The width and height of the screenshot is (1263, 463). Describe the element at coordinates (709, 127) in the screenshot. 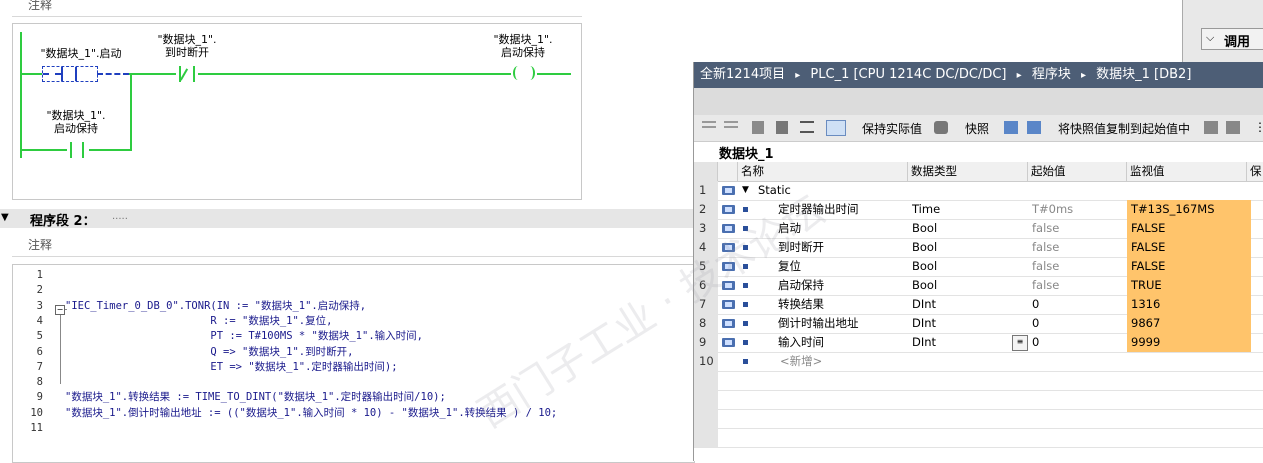

I see `insert-row-icon` at that location.